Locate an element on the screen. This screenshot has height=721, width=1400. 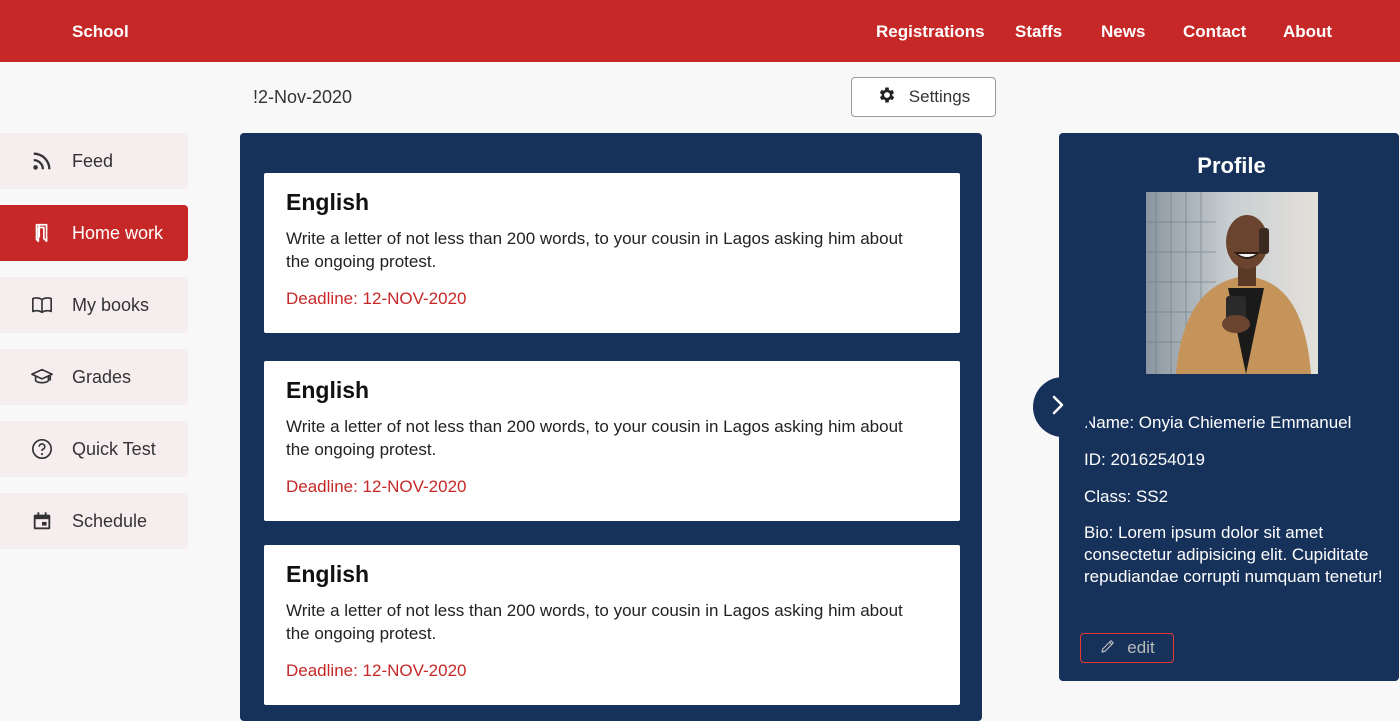
sidebar-item-grades: Grades is located at coordinates (94, 377).